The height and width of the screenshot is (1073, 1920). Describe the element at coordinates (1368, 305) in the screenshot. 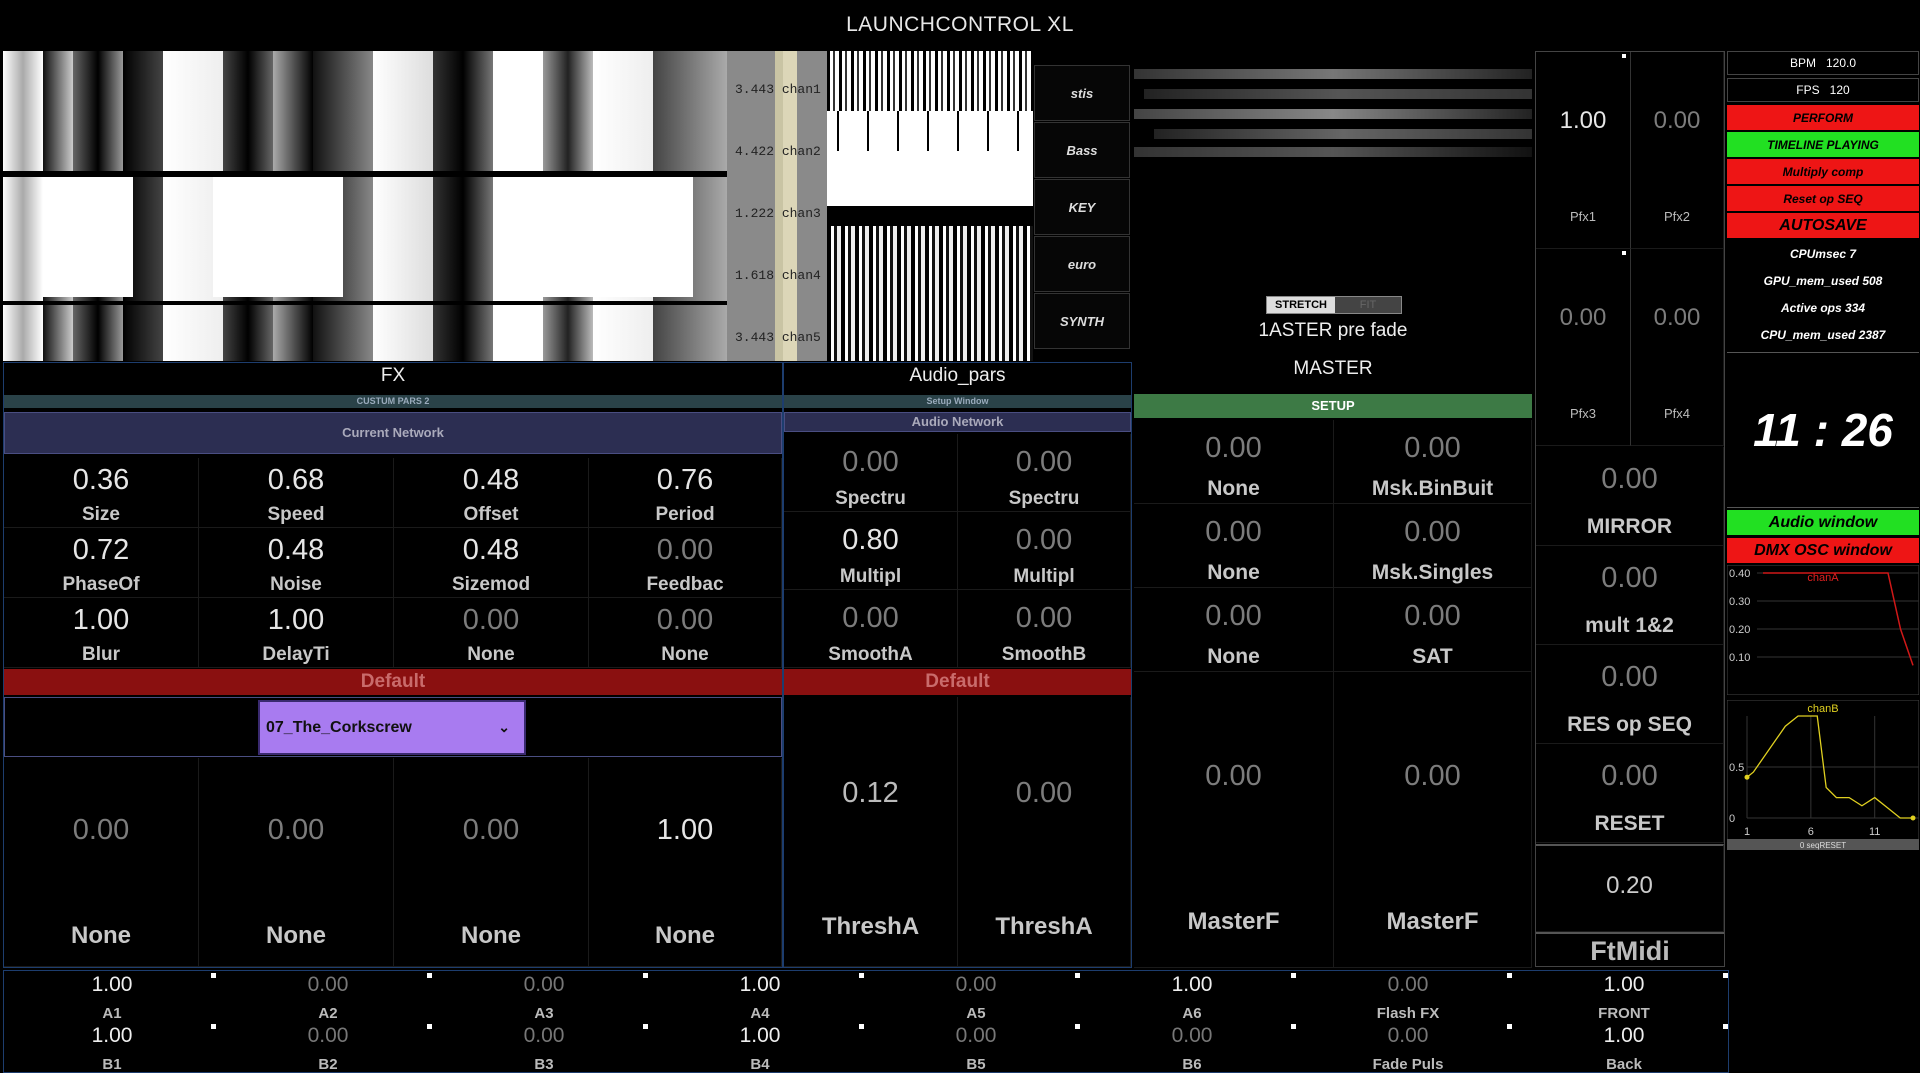

I see `fit-option: FIT` at that location.